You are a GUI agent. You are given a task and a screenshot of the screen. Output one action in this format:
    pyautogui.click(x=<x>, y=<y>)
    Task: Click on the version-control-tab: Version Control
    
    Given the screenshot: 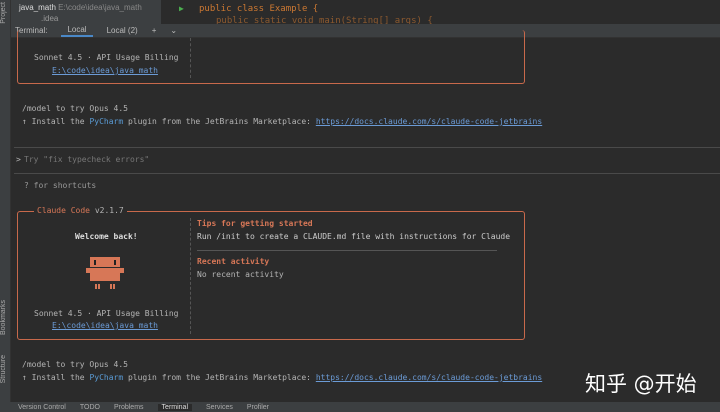 What is the action you would take?
    pyautogui.click(x=42, y=407)
    